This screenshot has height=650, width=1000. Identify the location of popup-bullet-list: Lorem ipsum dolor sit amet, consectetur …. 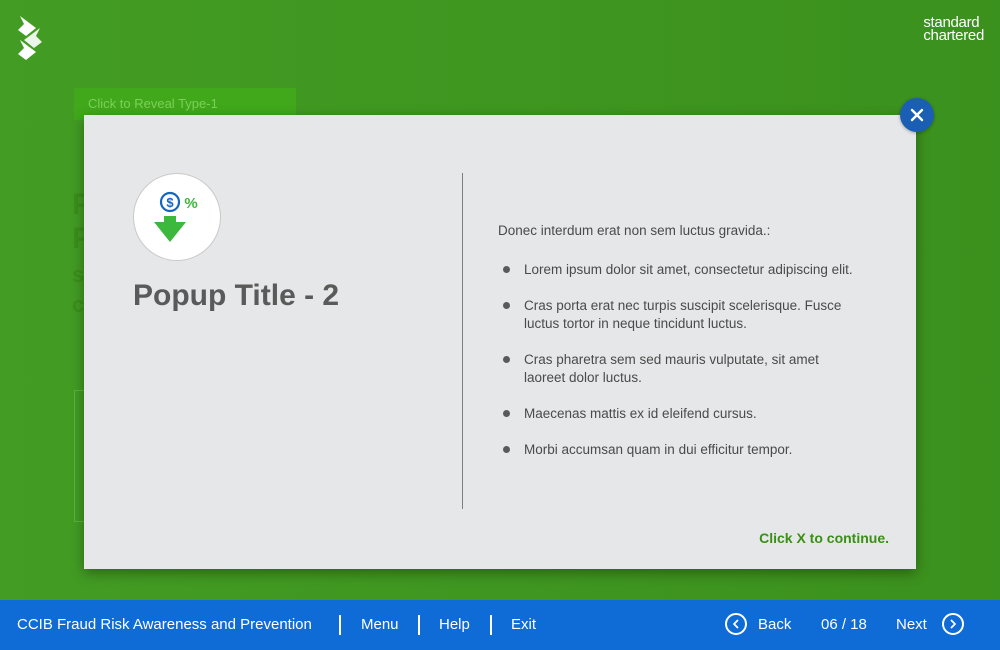
(678, 369).